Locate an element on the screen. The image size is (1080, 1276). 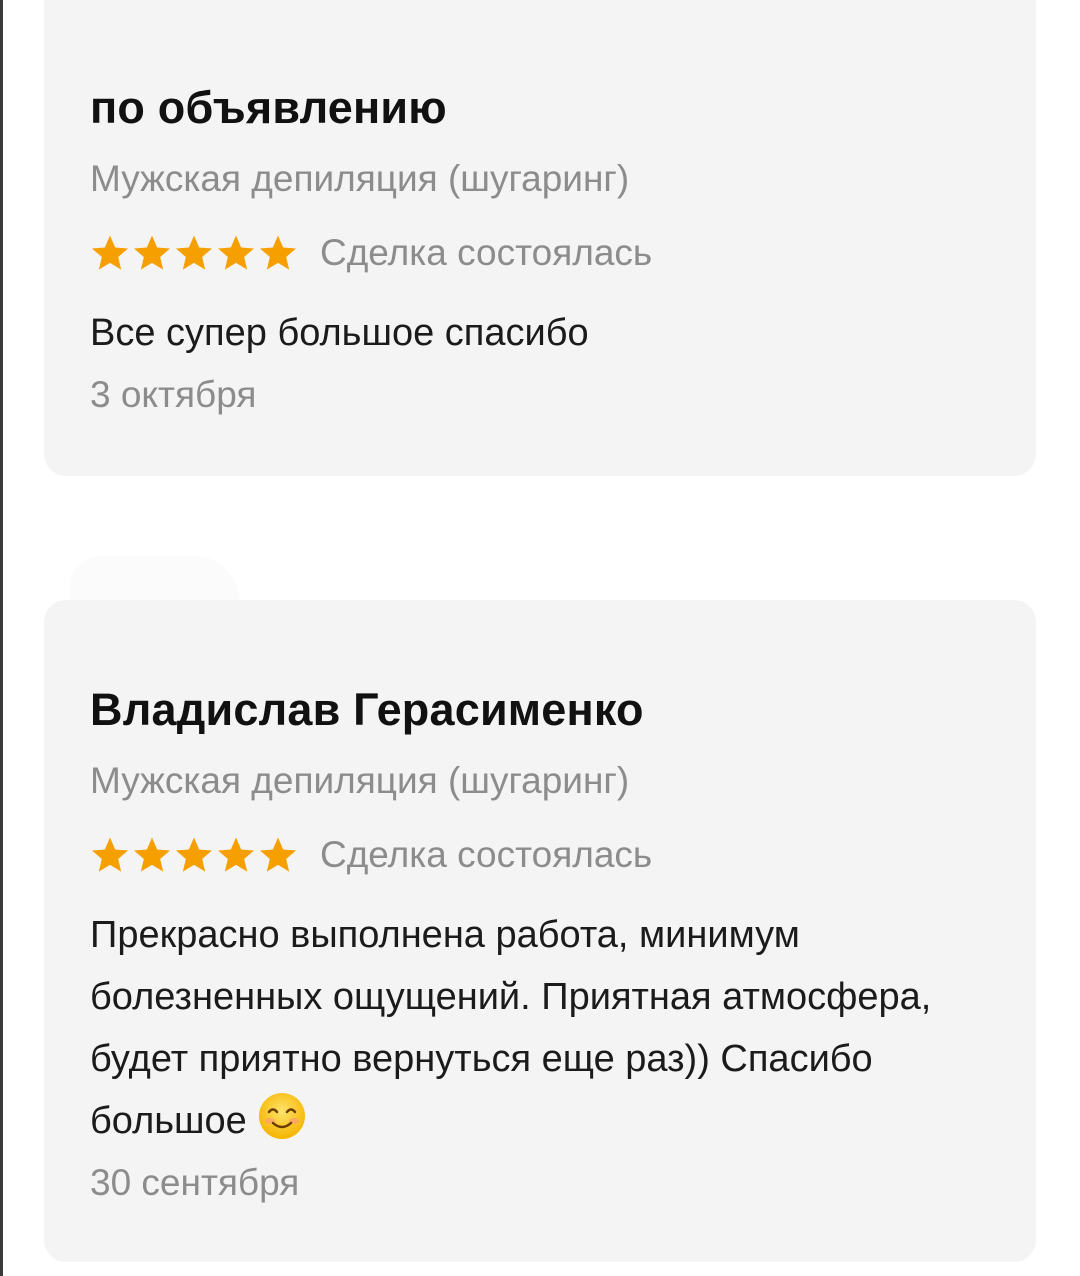
avatar-placeholder is located at coordinates (155, 579).